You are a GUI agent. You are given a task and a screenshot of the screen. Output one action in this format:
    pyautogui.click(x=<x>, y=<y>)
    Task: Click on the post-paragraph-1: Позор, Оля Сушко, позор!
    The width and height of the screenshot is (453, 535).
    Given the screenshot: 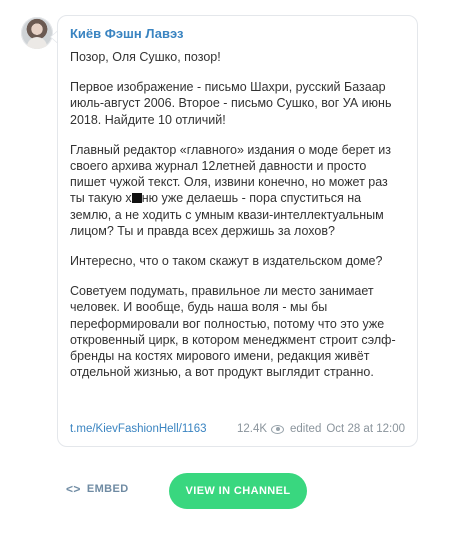 What is the action you would take?
    pyautogui.click(x=145, y=57)
    